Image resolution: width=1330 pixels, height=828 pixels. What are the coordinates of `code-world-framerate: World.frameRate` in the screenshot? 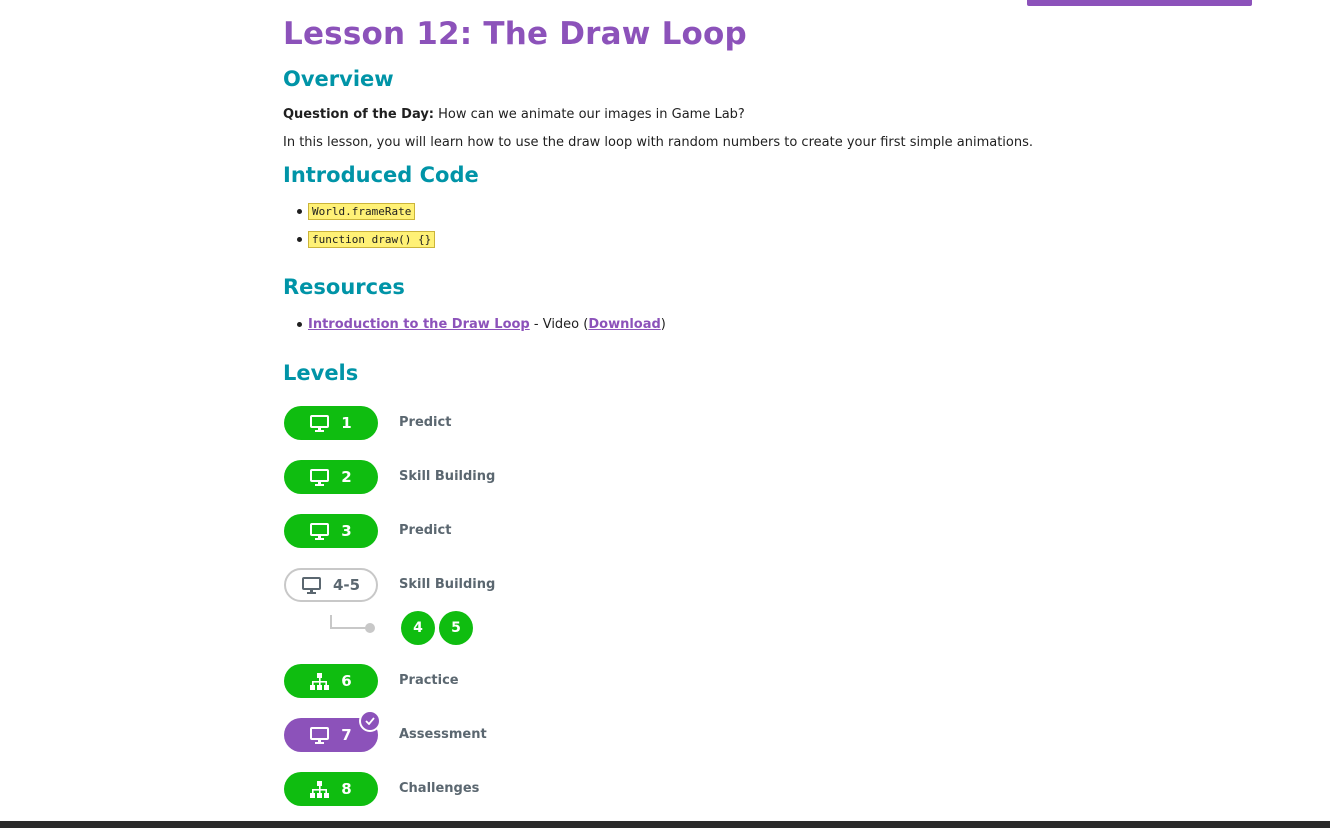 It's located at (362, 211).